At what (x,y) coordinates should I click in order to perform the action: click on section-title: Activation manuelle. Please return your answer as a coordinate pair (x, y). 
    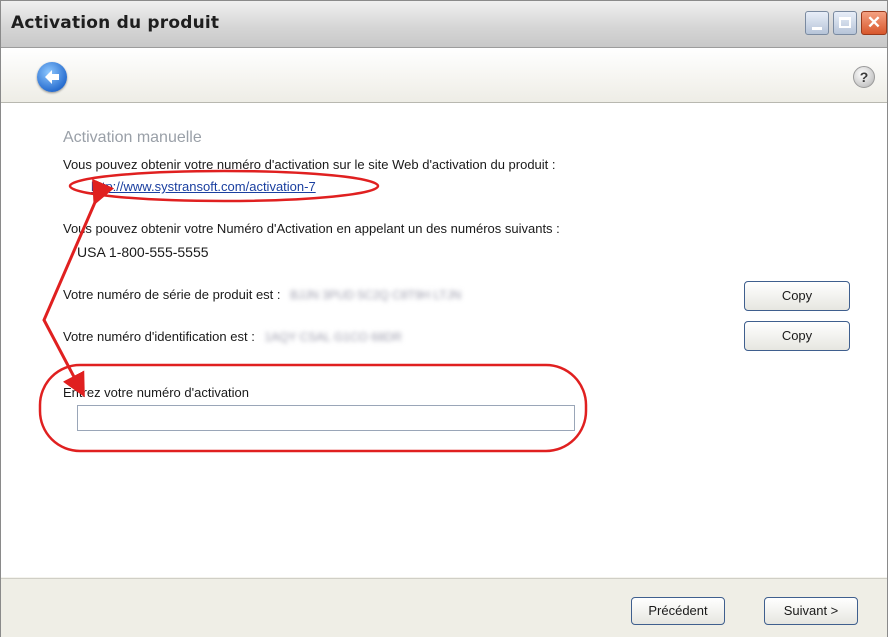
    Looking at the image, I should click on (132, 137).